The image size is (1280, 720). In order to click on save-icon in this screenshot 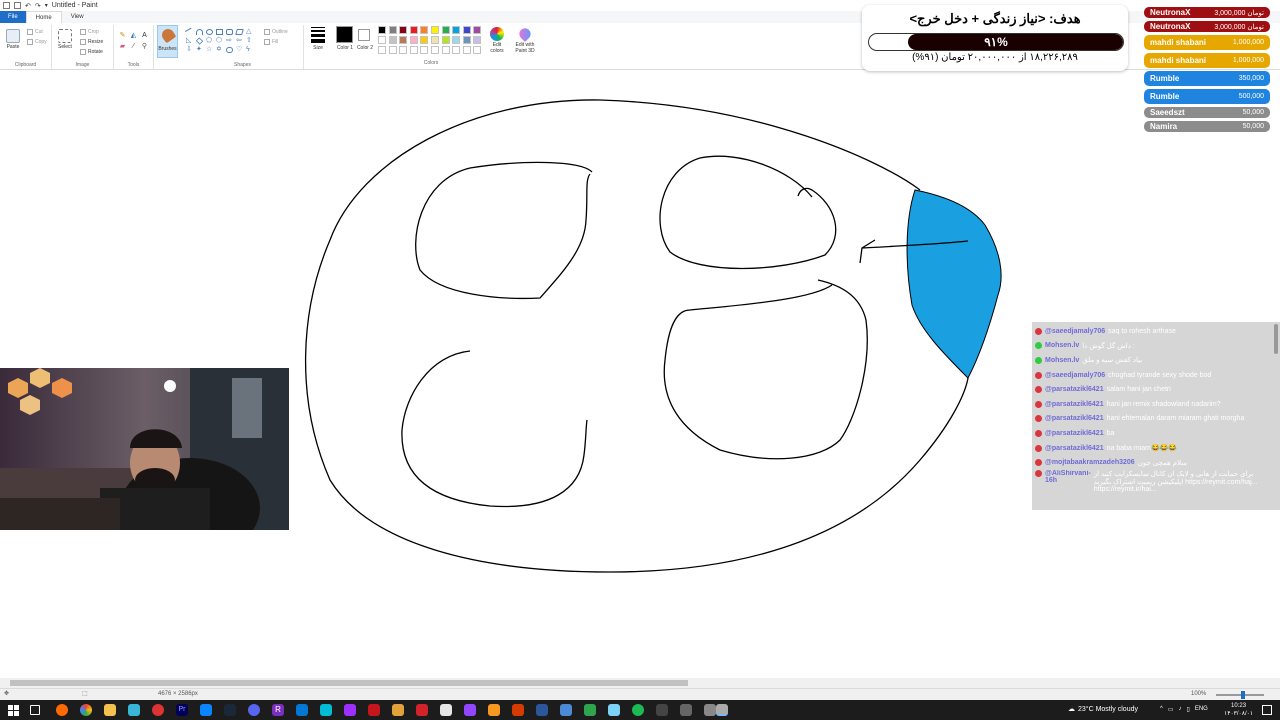, I will do `click(17, 5)`.